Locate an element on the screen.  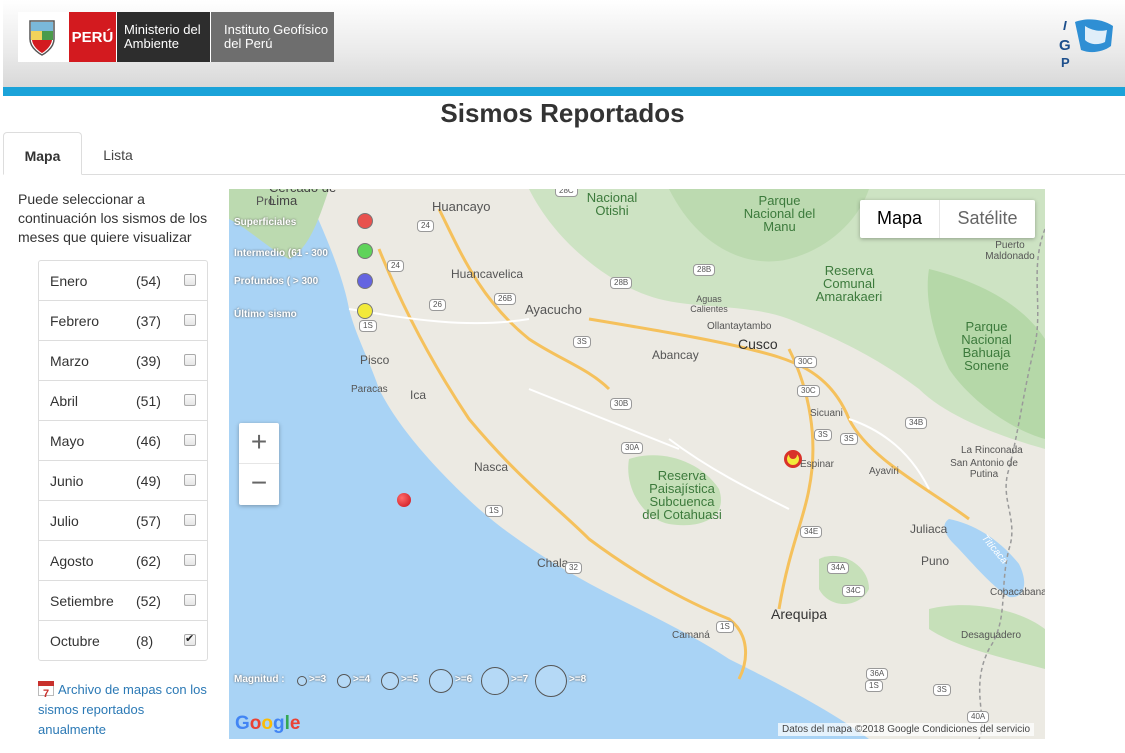
month-name: Setiembre is located at coordinates (82, 601).